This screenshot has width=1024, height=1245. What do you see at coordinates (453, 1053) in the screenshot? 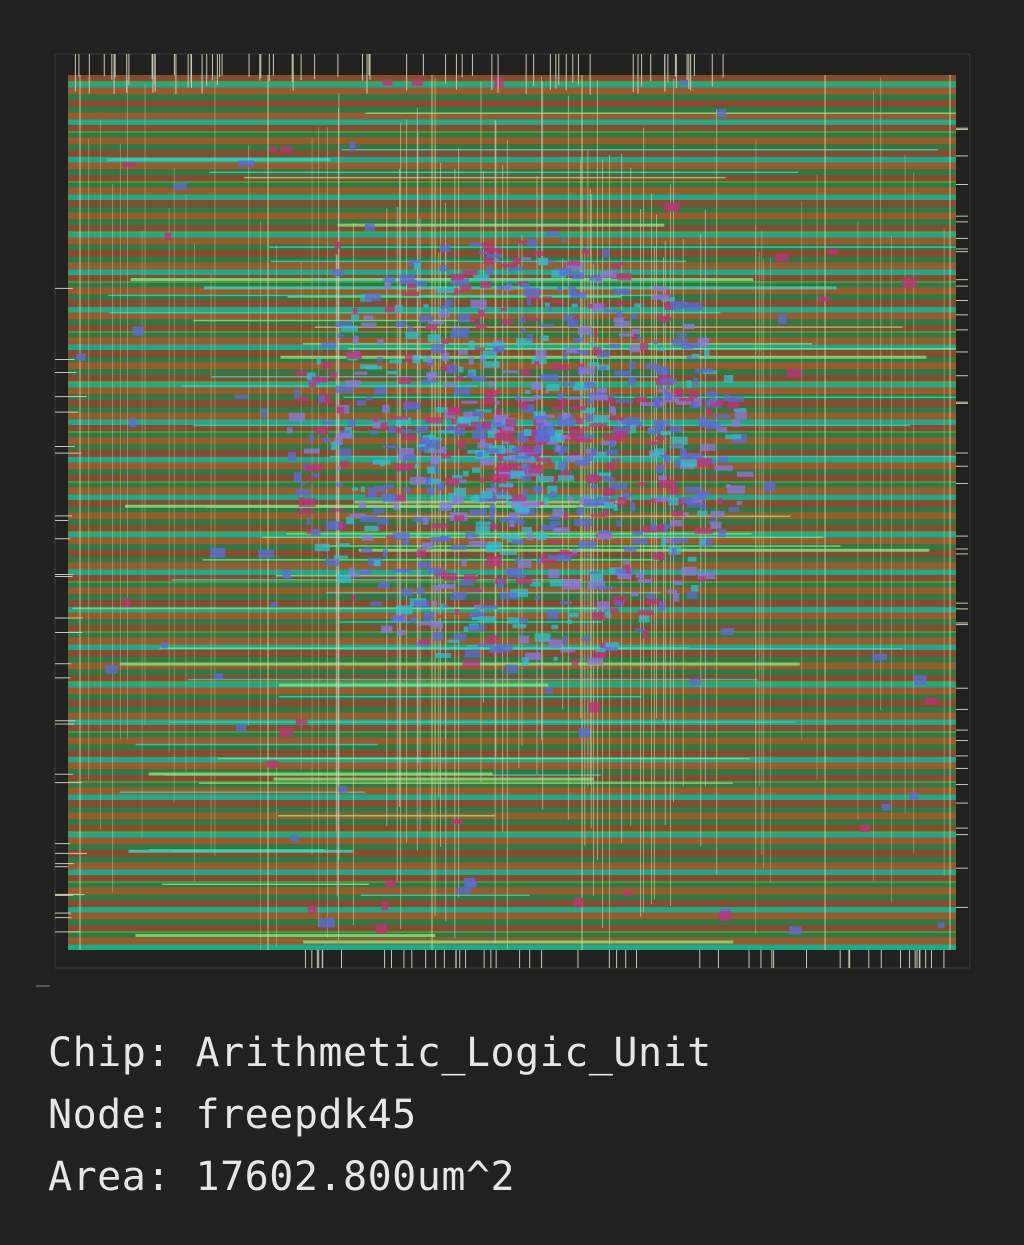
I see `chip-name: Arithmetic_Logic_Unit` at bounding box center [453, 1053].